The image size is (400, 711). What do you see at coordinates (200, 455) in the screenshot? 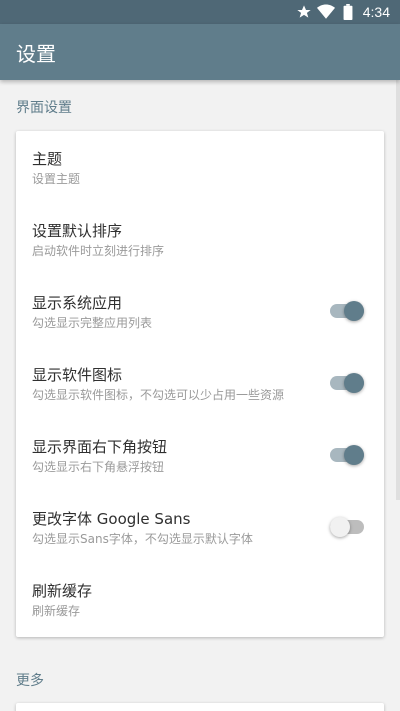
I see `setting-show-fab: 显示界面右下角按钮 勾选显示右下角悬浮按钮` at bounding box center [200, 455].